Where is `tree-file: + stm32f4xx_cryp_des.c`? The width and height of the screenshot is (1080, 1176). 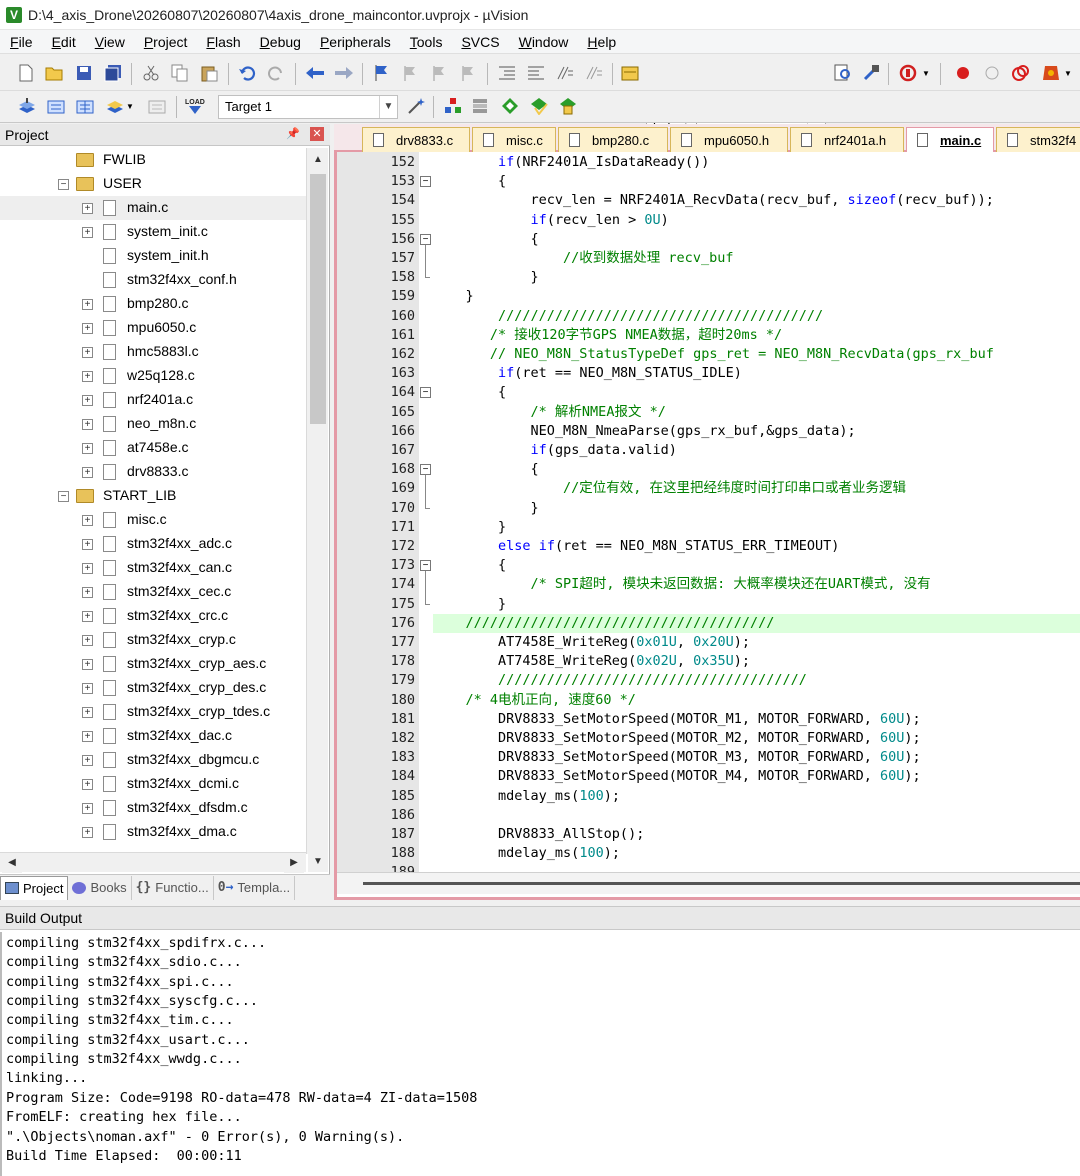
tree-file: + stm32f4xx_cryp_des.c is located at coordinates (153, 688).